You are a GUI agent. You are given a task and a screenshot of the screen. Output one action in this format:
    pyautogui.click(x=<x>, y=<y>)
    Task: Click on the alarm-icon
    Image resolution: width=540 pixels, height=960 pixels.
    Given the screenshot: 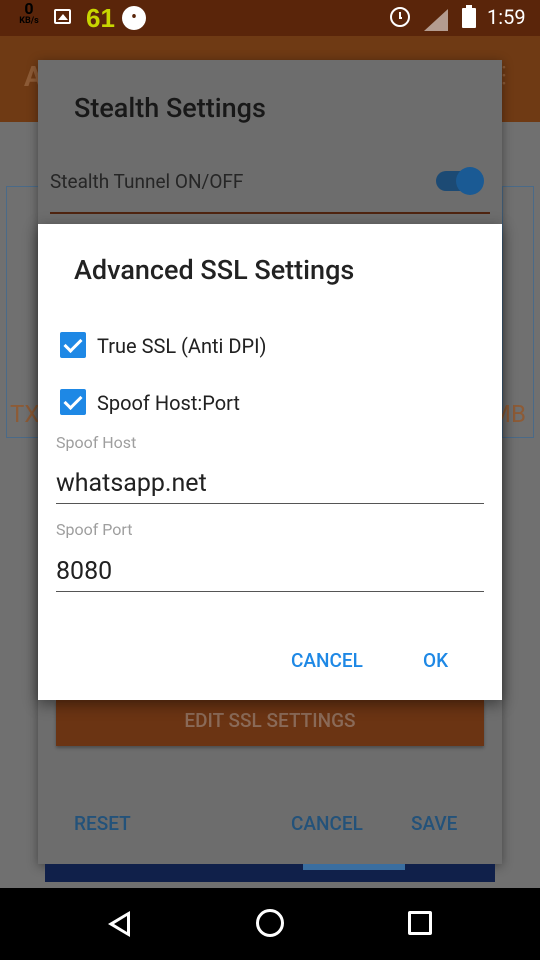 What is the action you would take?
    pyautogui.click(x=400, y=17)
    